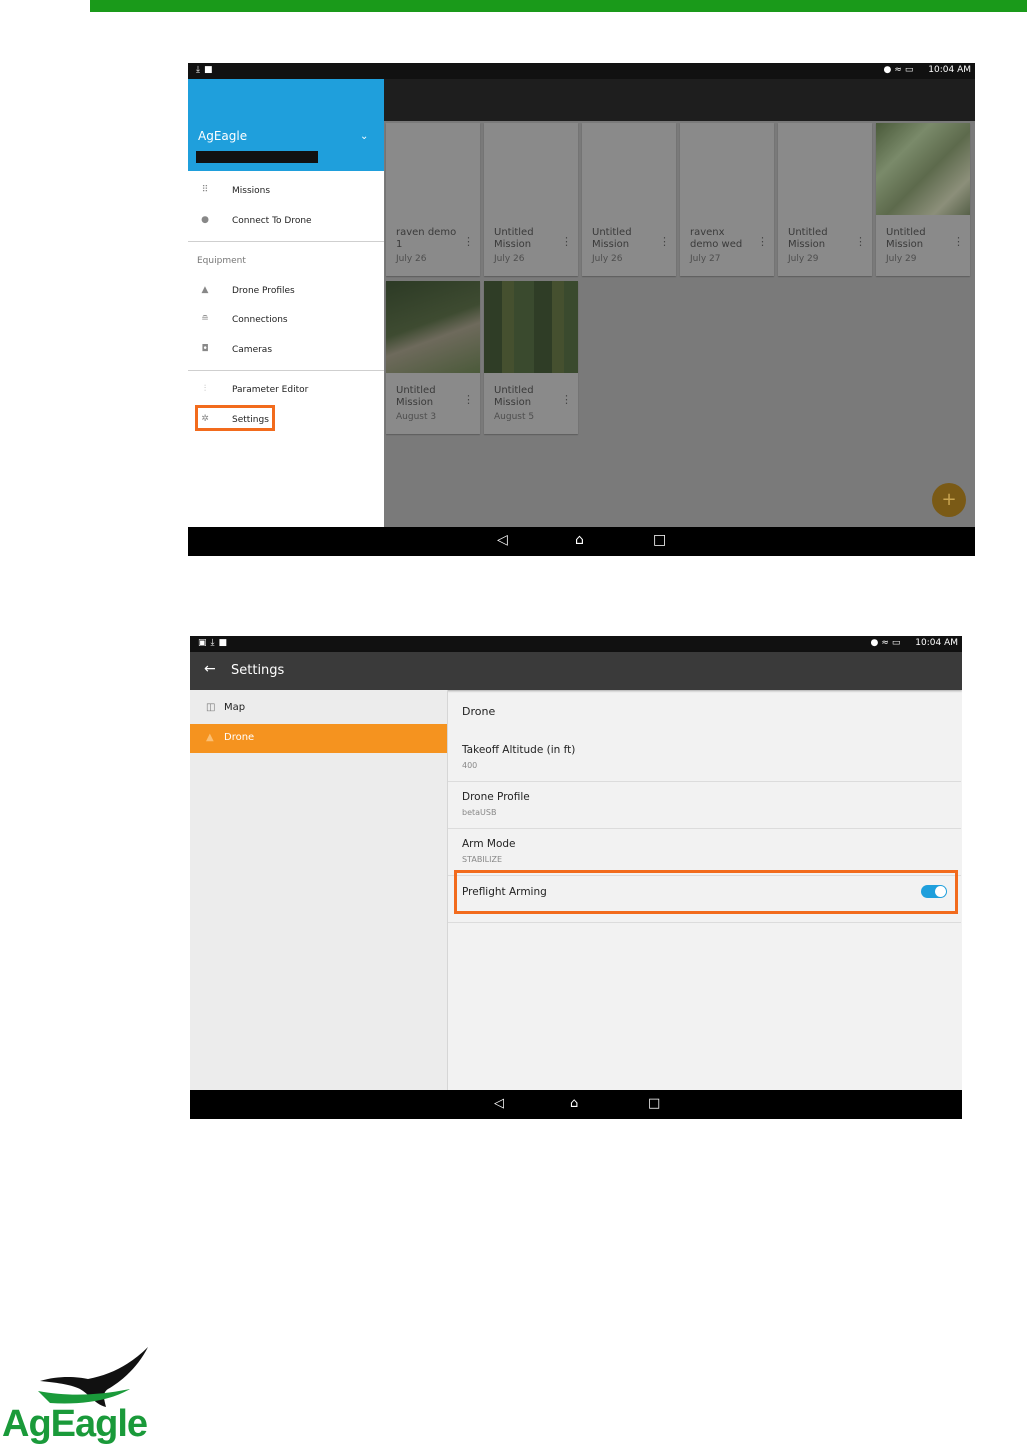 The height and width of the screenshot is (1448, 1027). Describe the element at coordinates (286, 125) in the screenshot. I see `drawer-header: AgEagle ⌄` at that location.